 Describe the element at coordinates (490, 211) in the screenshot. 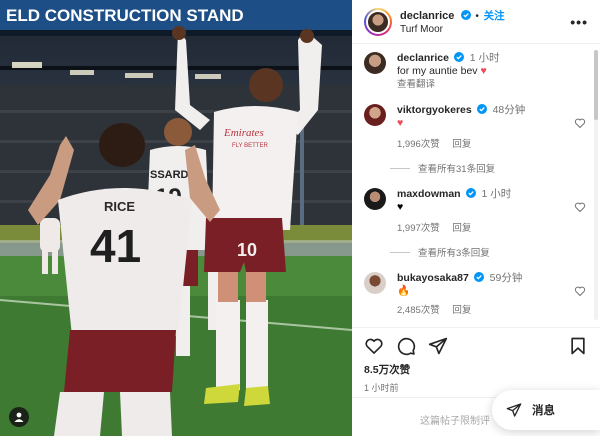

I see `comment-body: maxdowman 1 小时 ♥ 1,997次赞 回复` at that location.